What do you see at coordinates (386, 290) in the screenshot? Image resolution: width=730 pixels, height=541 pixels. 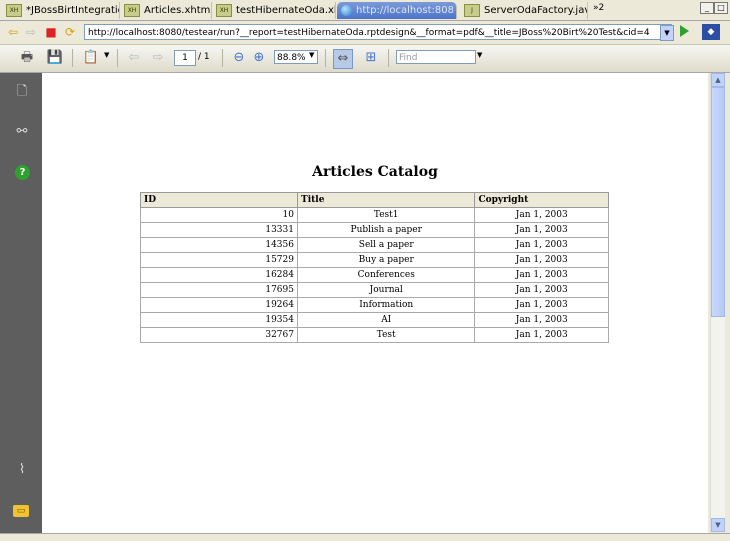 I see `cell-title: Journal` at bounding box center [386, 290].